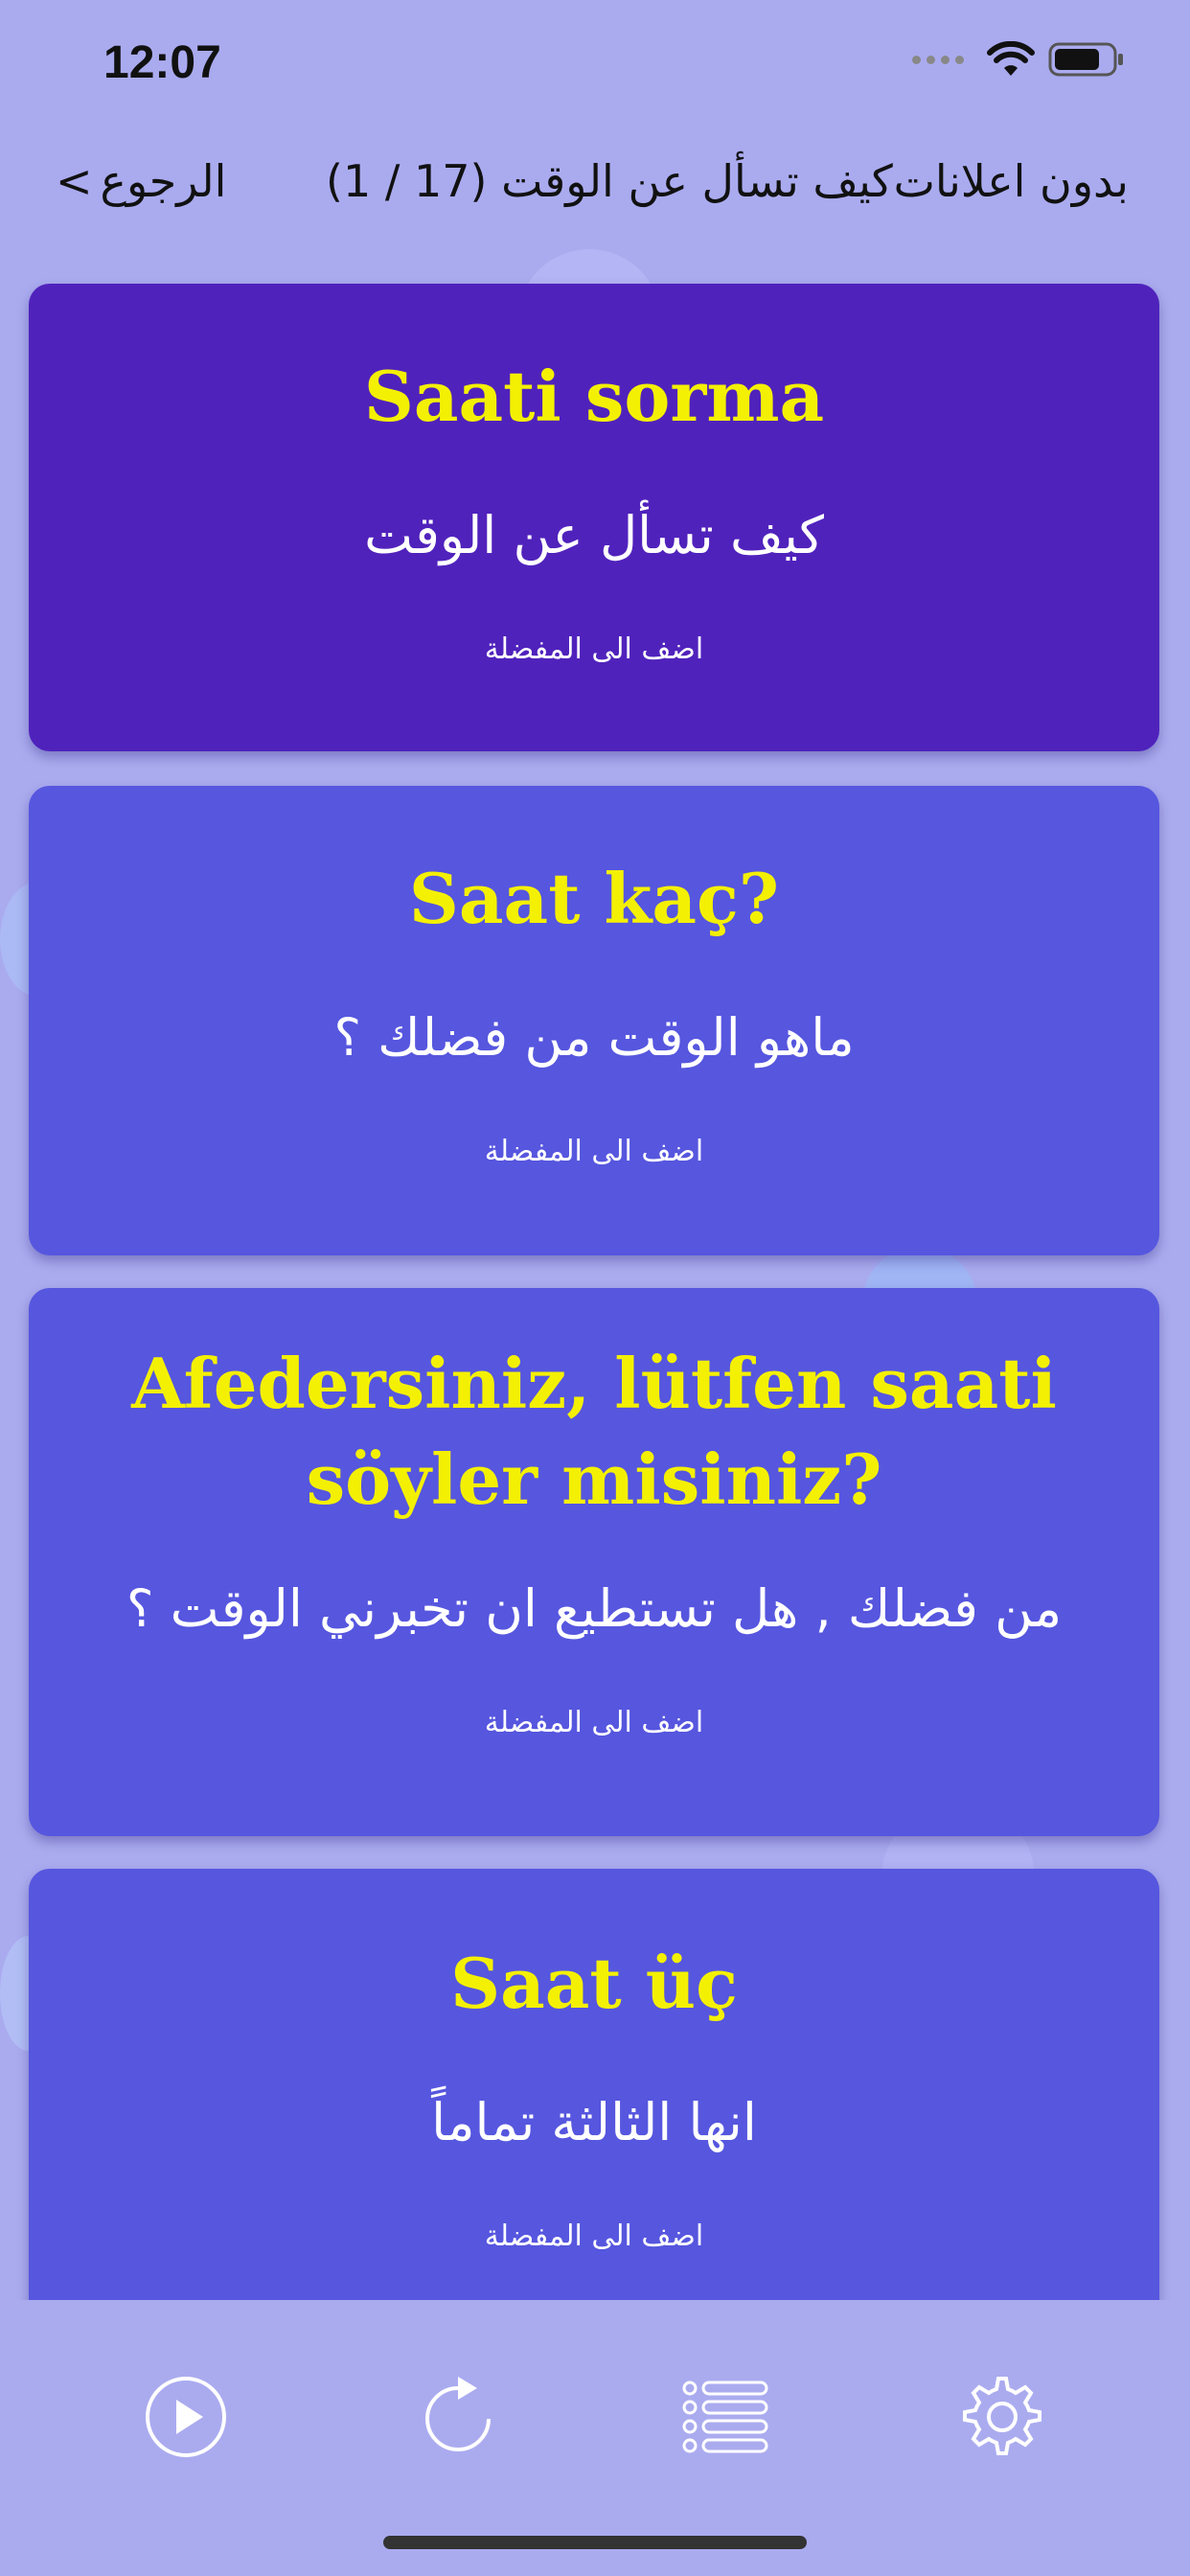  I want to click on battery-icon, so click(1085, 59).